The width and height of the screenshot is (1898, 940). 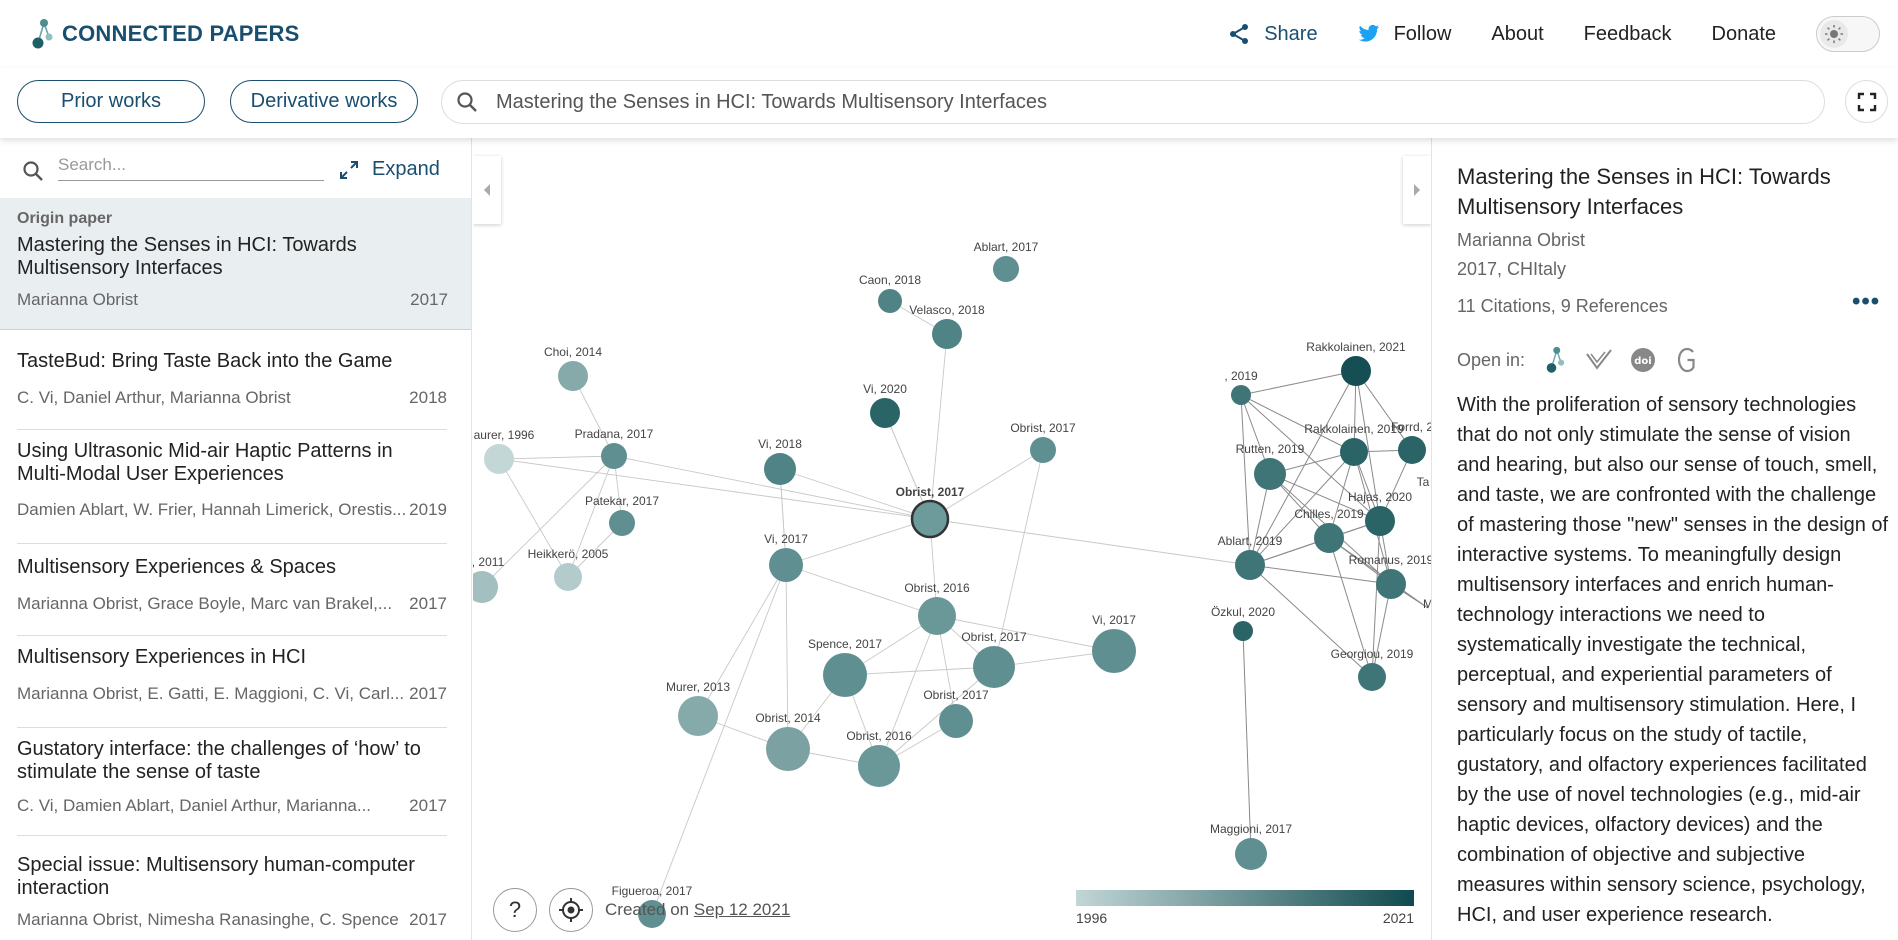 I want to click on semantic-scholar-link, so click(x=1599, y=360).